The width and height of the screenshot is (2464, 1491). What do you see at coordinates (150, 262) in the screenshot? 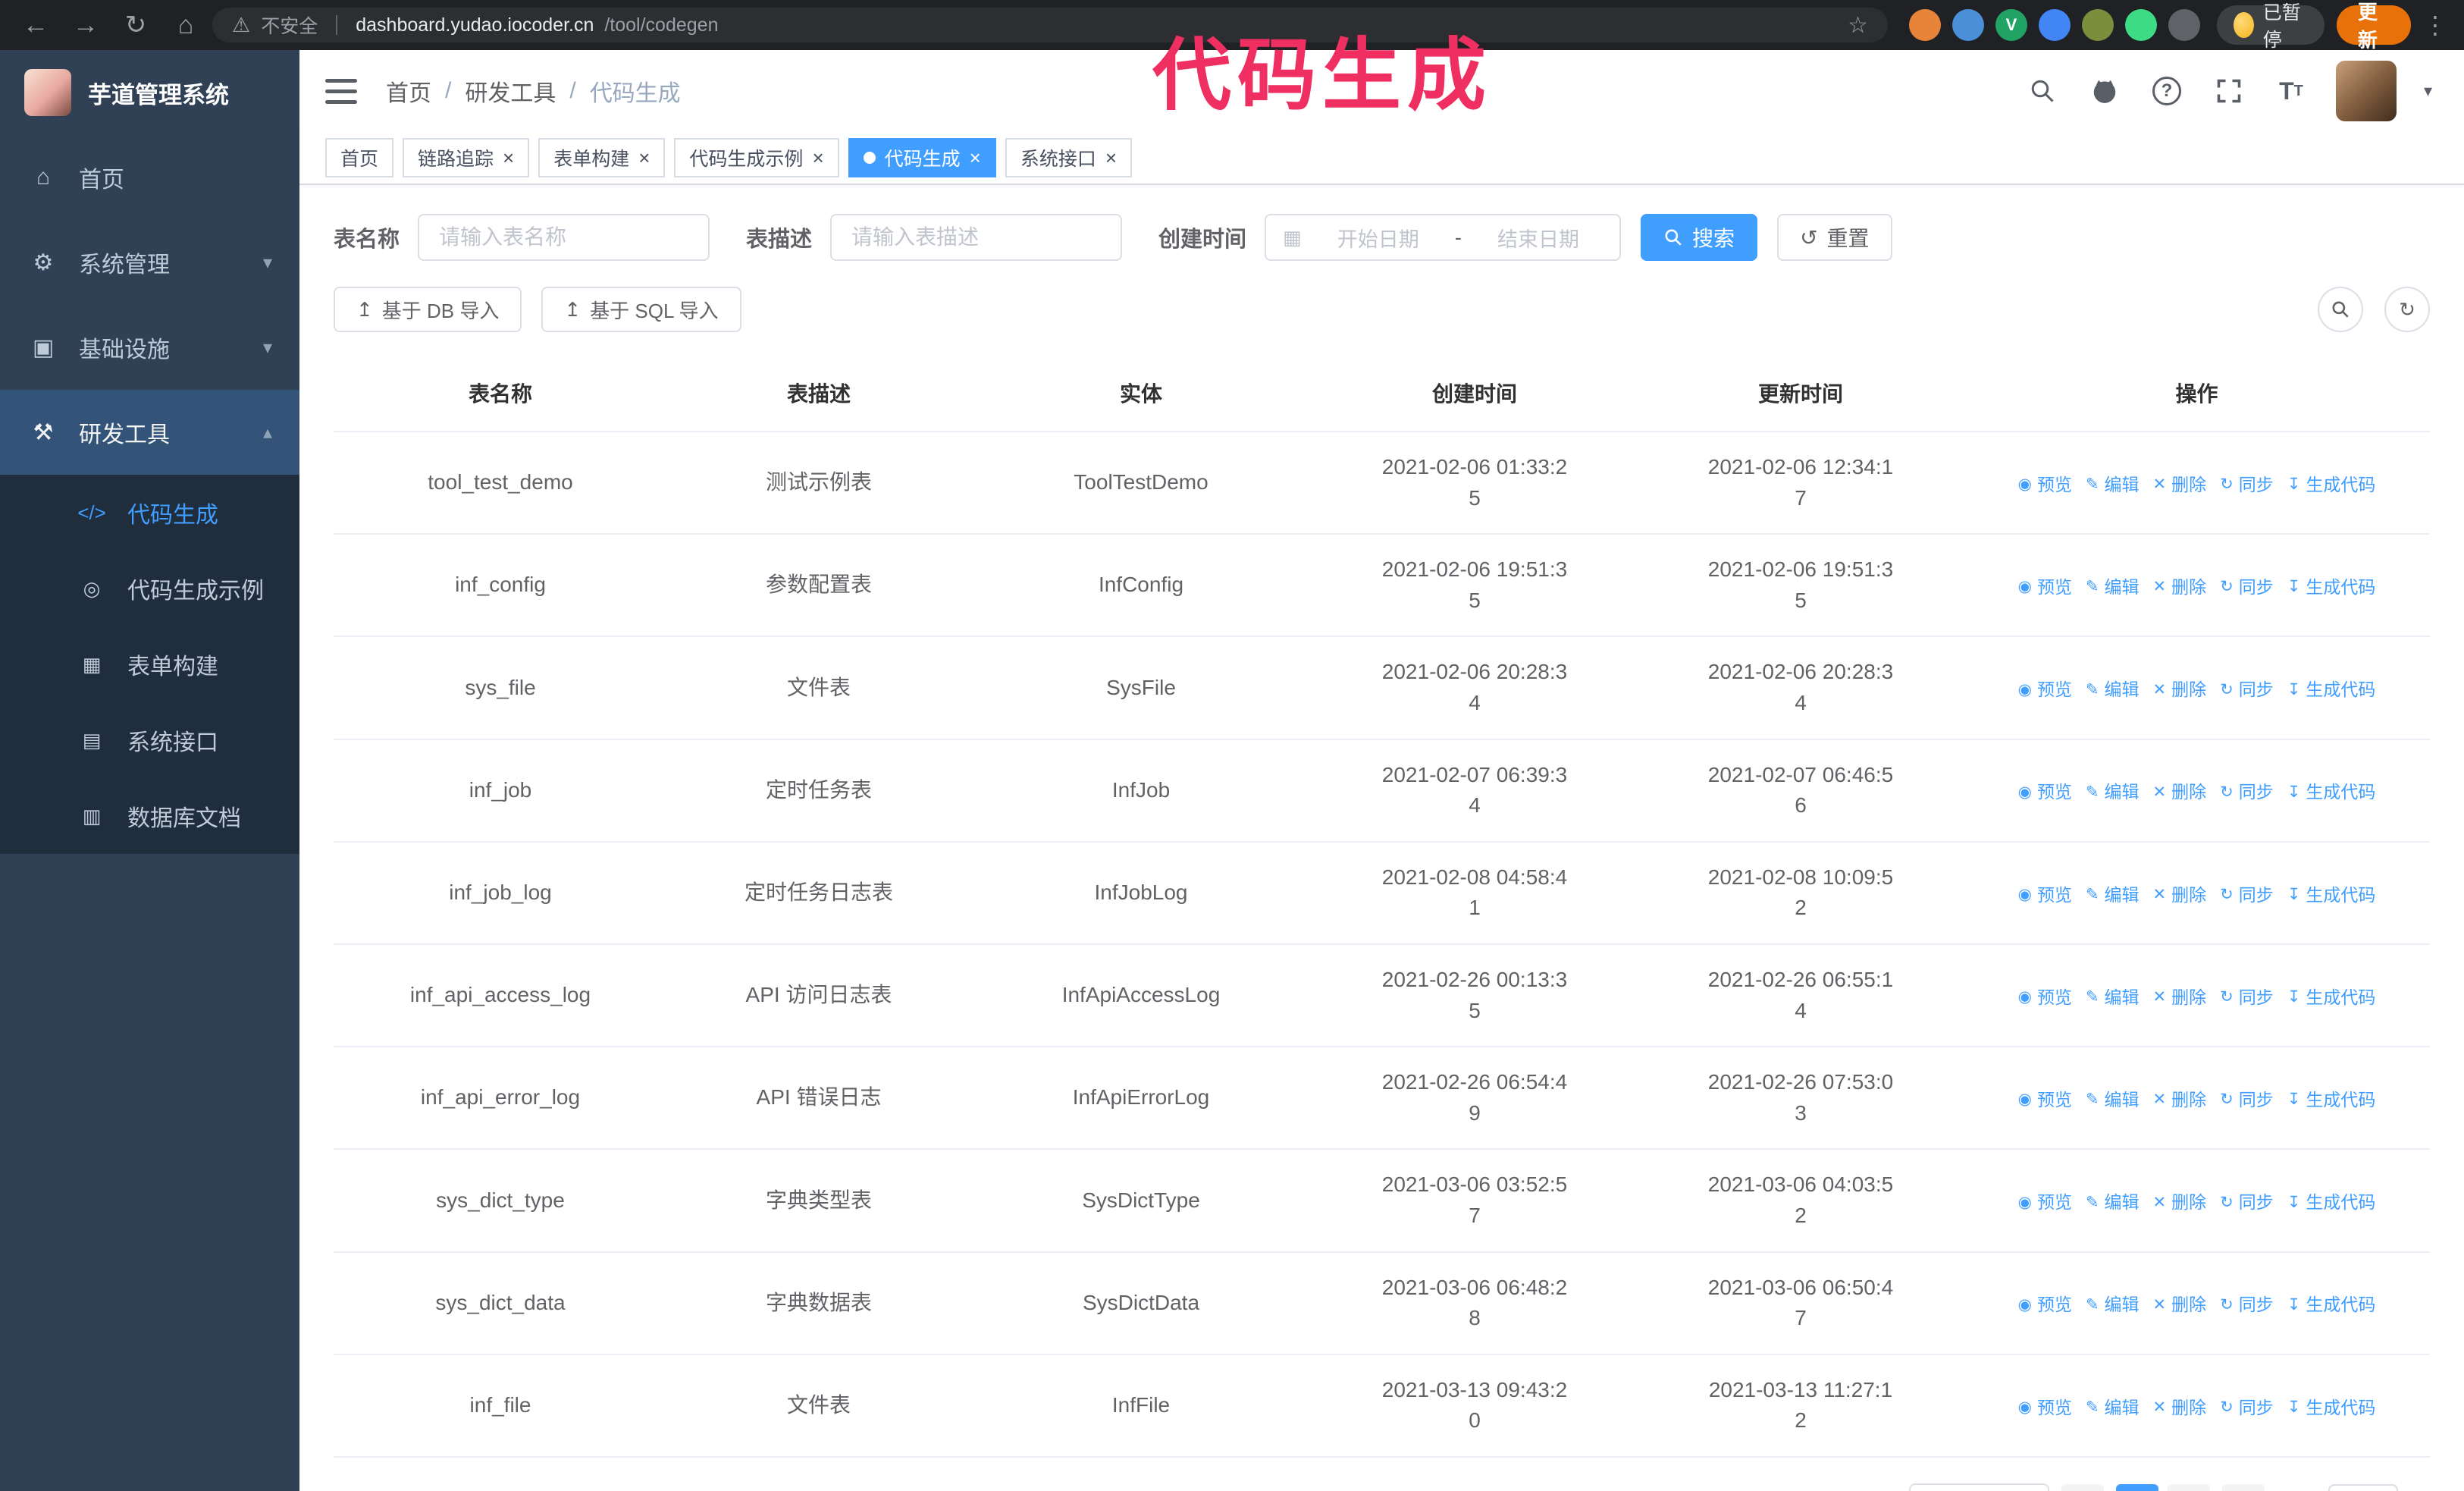
I see `sidebar-item: ⚙ 系统管理 ▾` at bounding box center [150, 262].